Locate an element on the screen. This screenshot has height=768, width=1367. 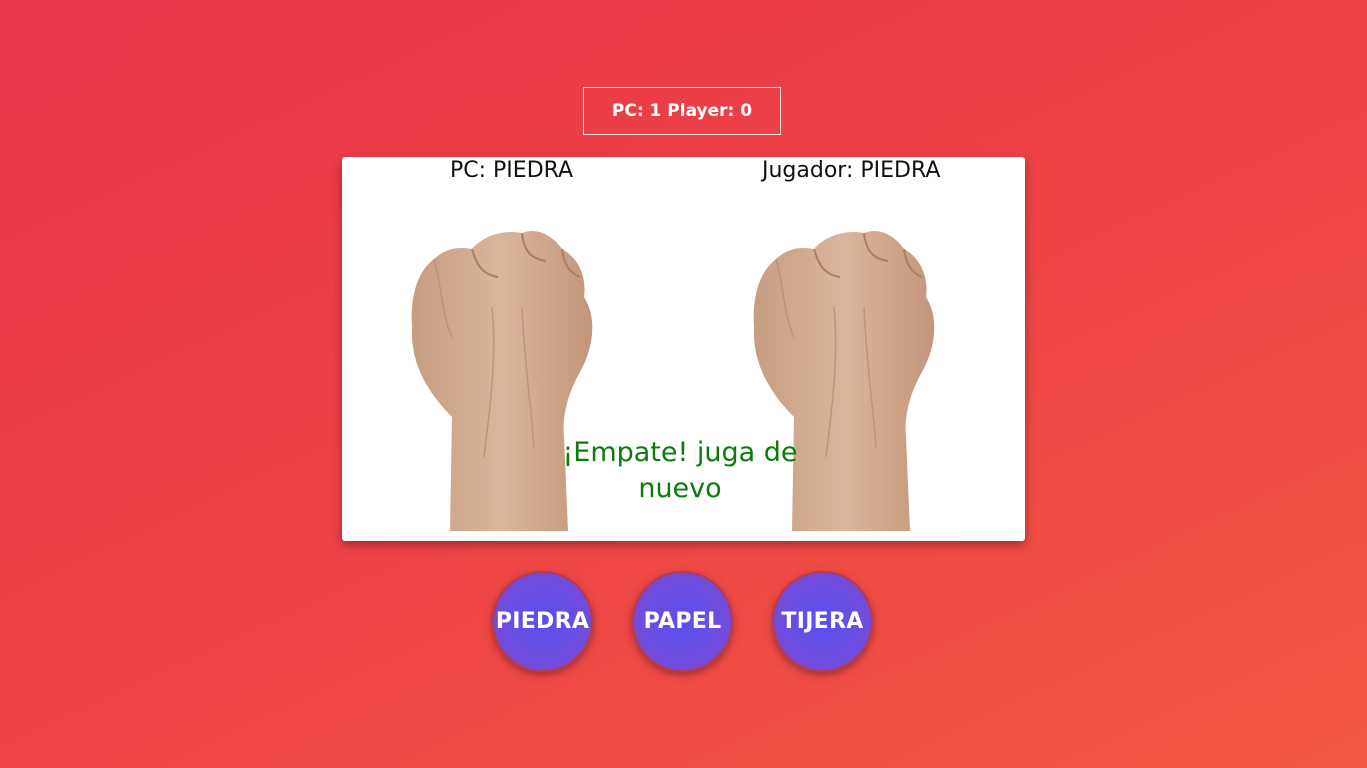
choice-buttons: PIEDRA PAPEL TIJERA is located at coordinates (682, 621).